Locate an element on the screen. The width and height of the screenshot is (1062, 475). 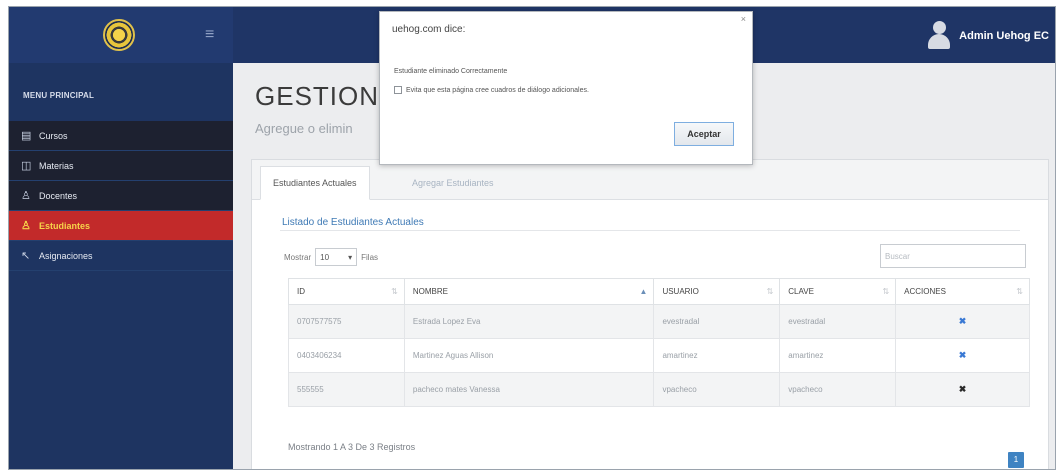
length-suffix: Filas is located at coordinates (370, 257).